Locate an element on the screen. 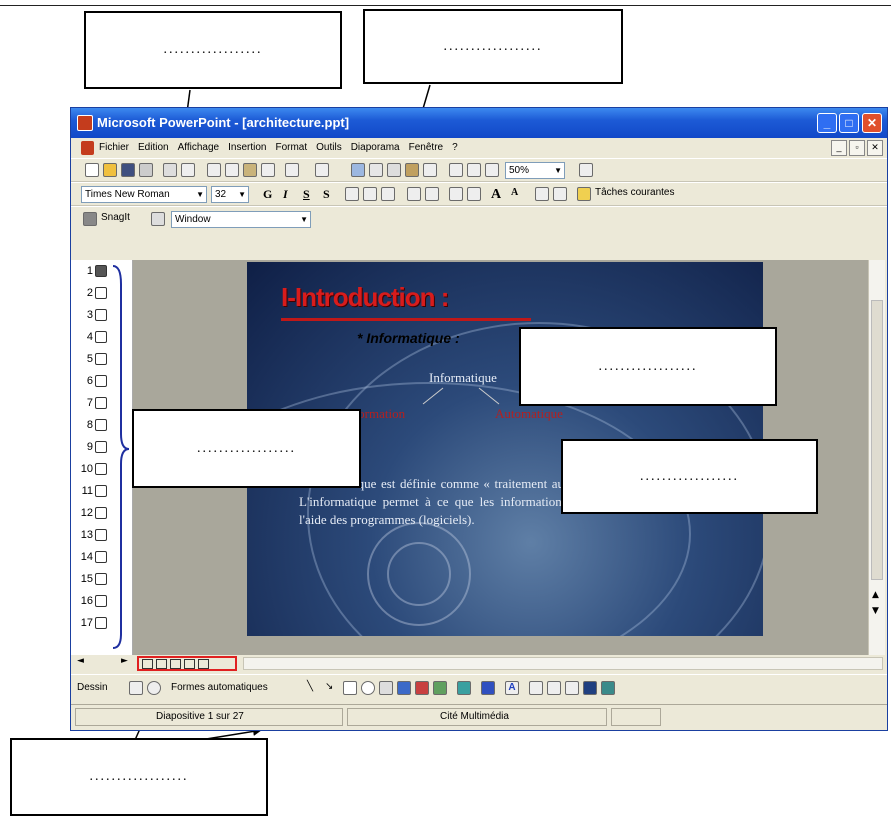  normal-view-icon is located at coordinates (147, 663).